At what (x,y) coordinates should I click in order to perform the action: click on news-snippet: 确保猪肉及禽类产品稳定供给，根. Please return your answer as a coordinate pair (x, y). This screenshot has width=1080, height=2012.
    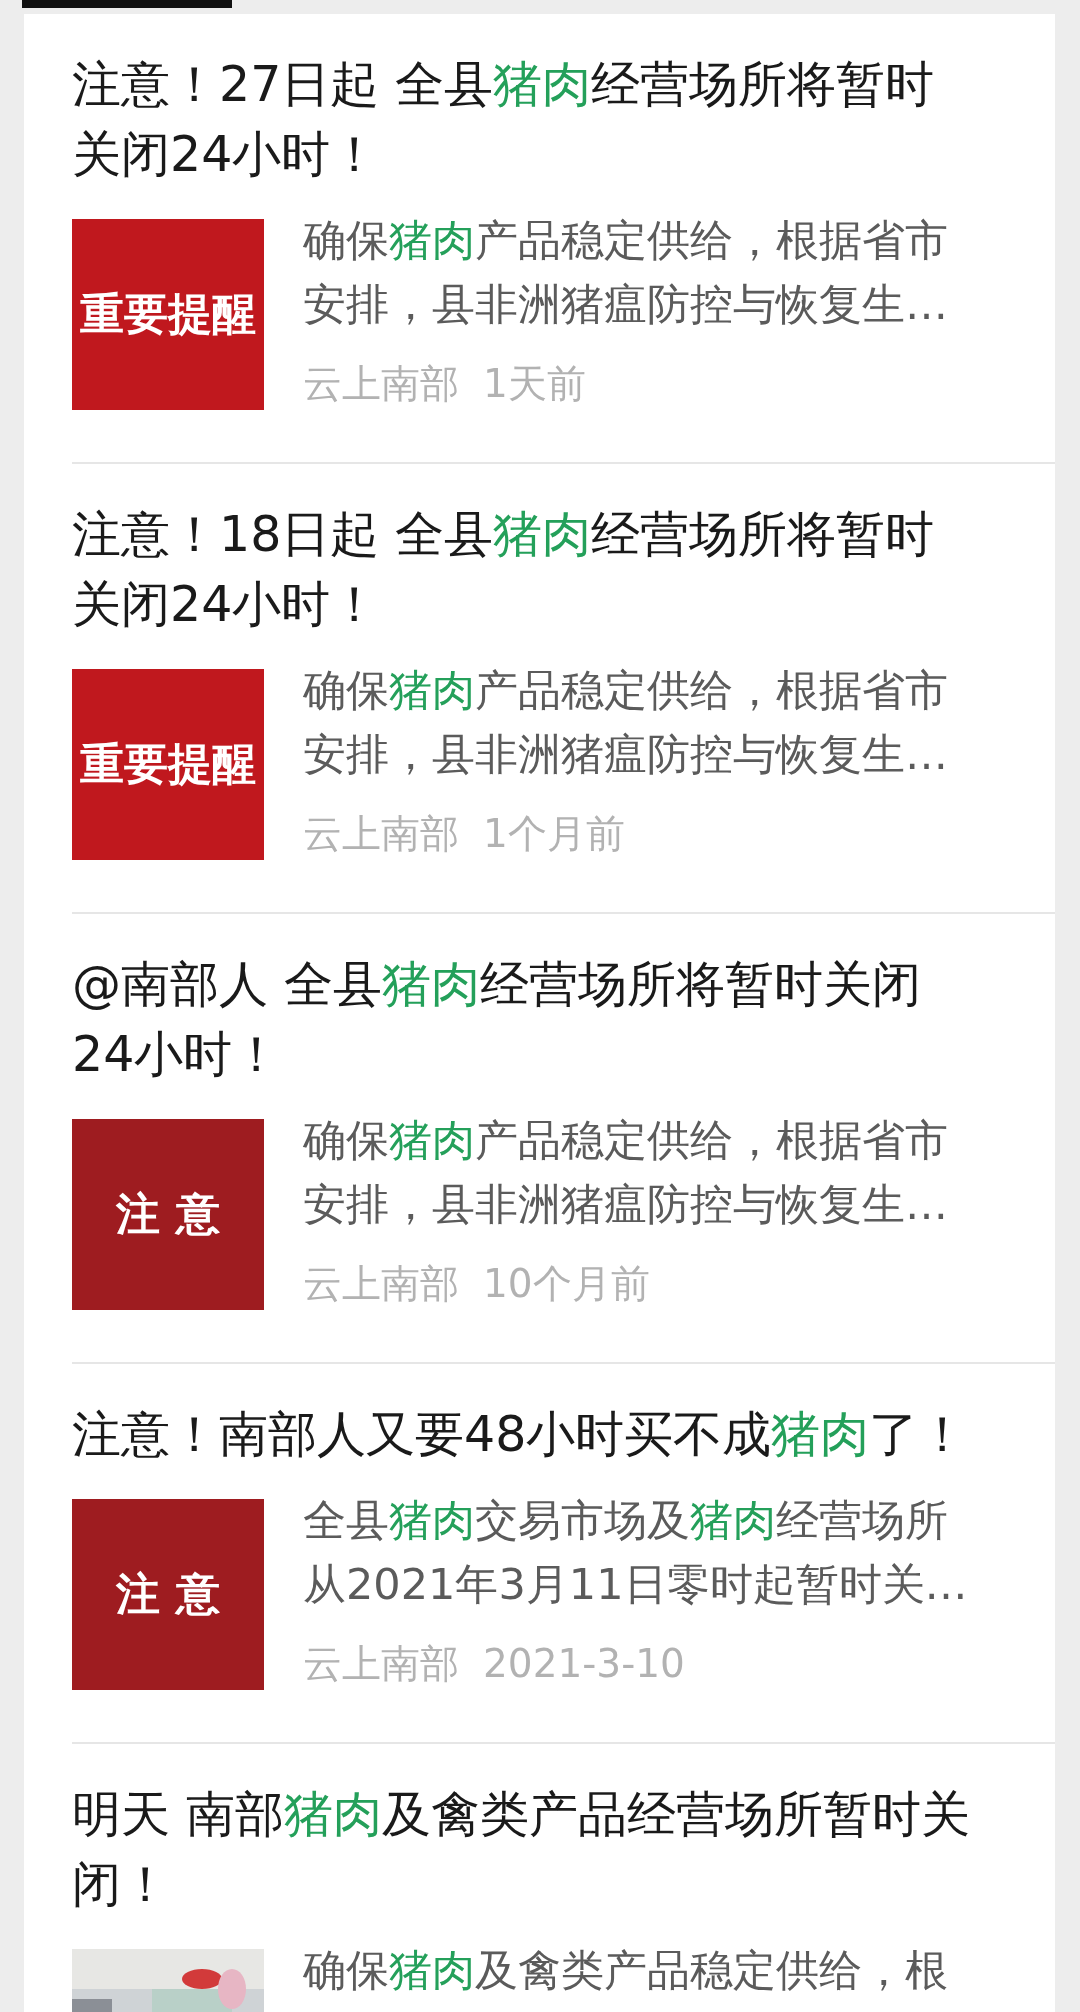
    Looking at the image, I should click on (625, 1970).